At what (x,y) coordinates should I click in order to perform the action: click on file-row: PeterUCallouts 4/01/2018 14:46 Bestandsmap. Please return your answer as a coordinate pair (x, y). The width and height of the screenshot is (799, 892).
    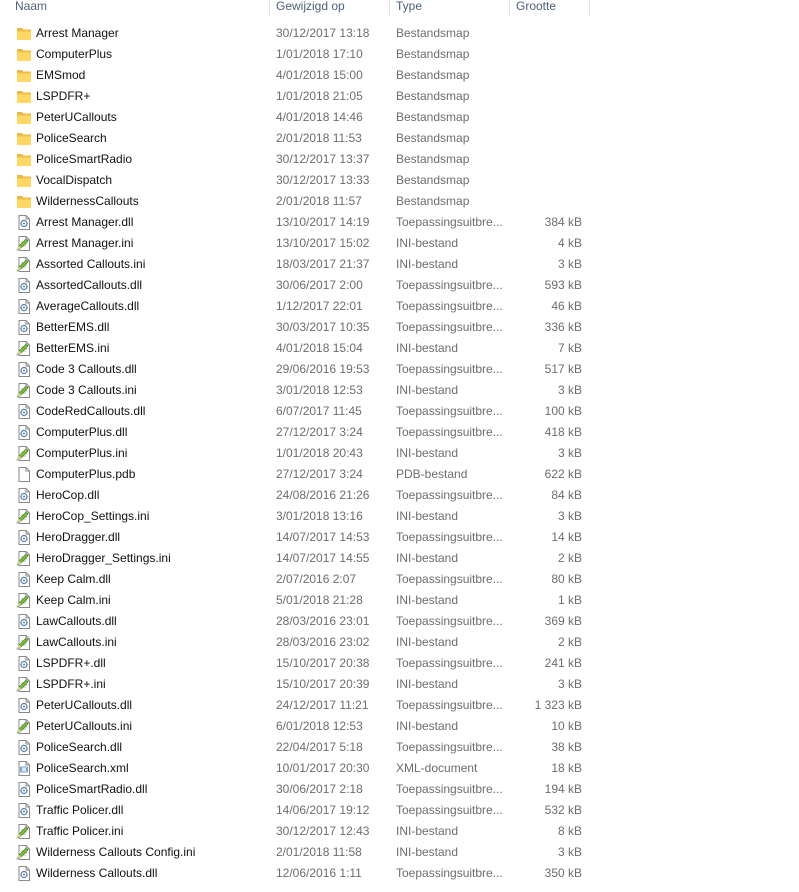
    Looking at the image, I should click on (399, 117).